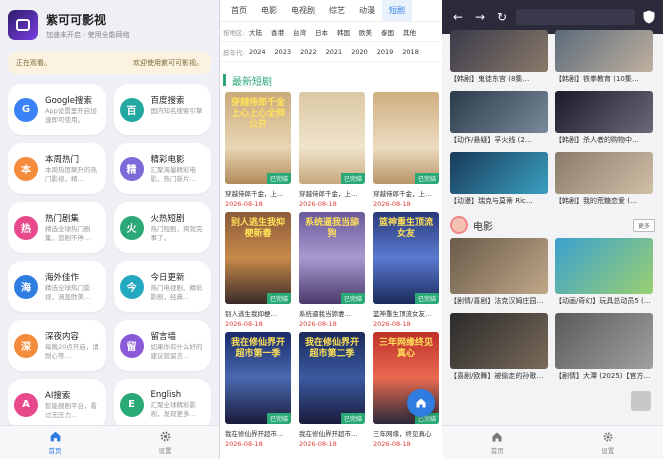 The image size is (663, 459). Describe the element at coordinates (480, 17) in the screenshot. I see `forward-arrow-icon: →` at that location.